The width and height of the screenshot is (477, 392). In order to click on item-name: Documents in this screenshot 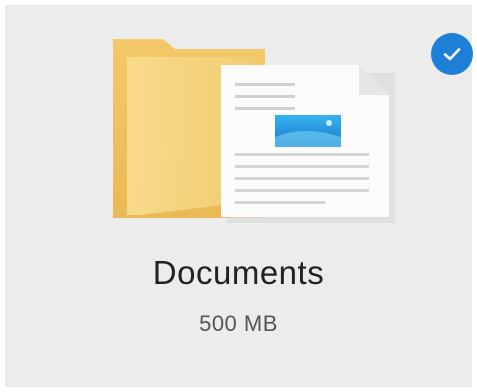, I will do `click(238, 272)`.